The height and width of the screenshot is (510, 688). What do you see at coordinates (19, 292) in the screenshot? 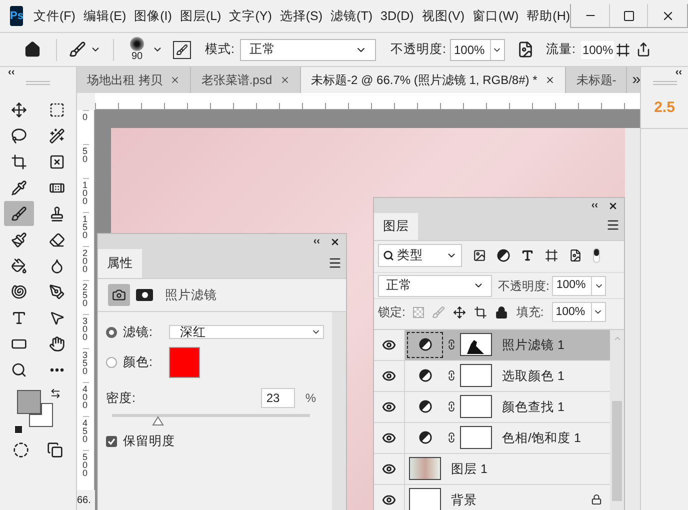
I see `swirl-icon` at bounding box center [19, 292].